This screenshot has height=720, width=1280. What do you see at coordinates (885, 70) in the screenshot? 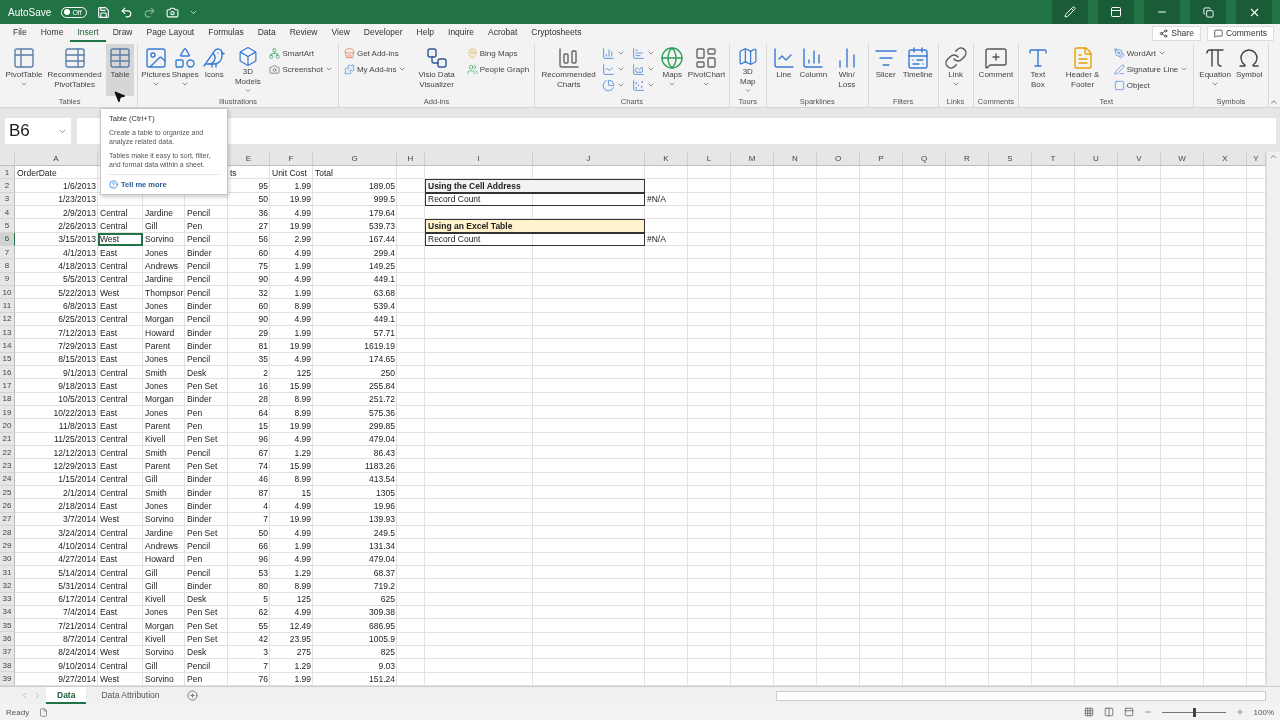
I see `ribbon-button: Slicer` at bounding box center [885, 70].